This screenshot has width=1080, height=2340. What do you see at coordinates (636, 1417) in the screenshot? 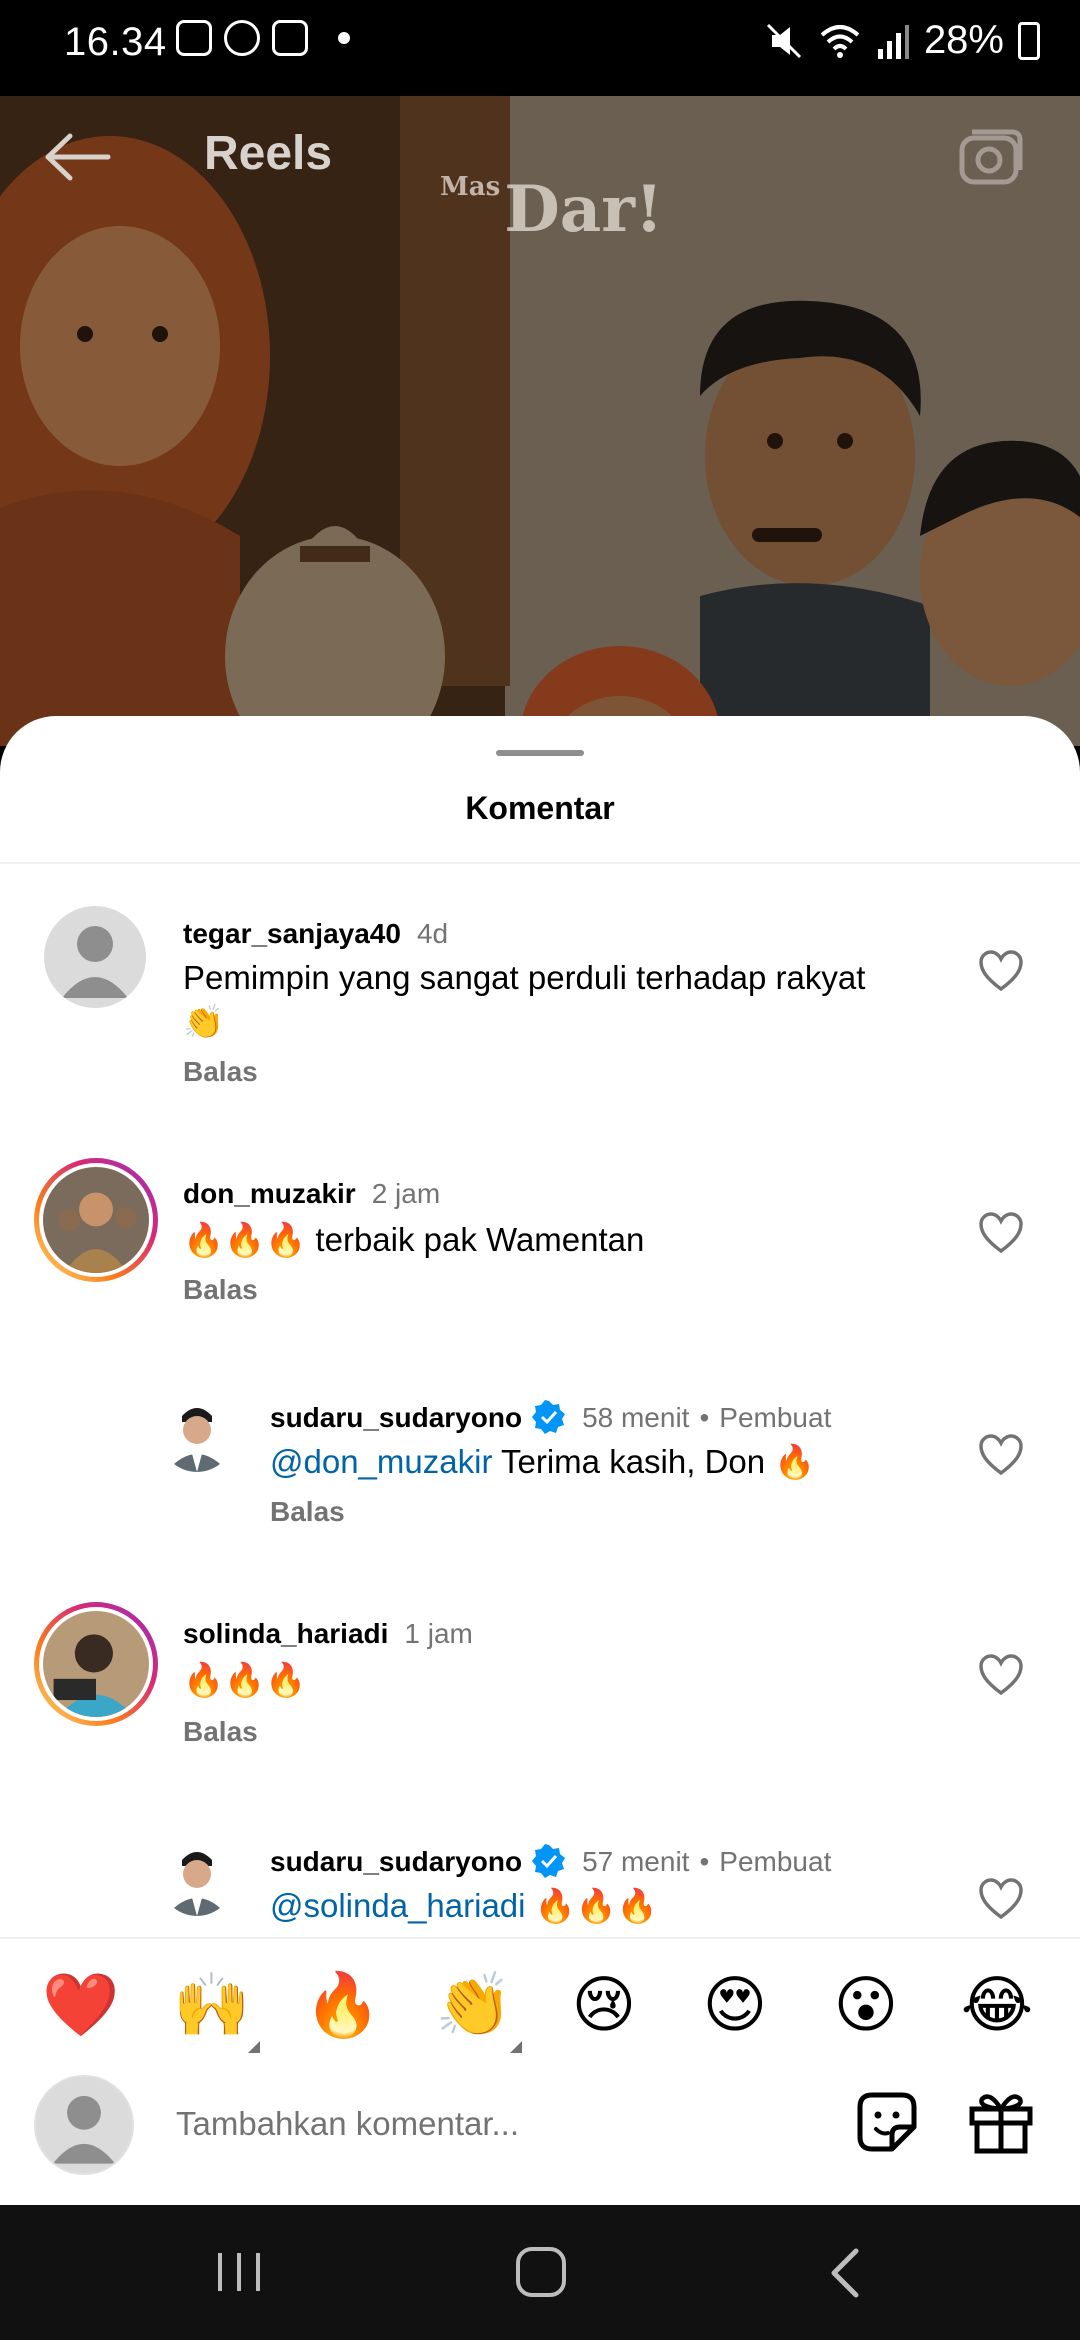
I see `comment-time: 58 menit` at bounding box center [636, 1417].